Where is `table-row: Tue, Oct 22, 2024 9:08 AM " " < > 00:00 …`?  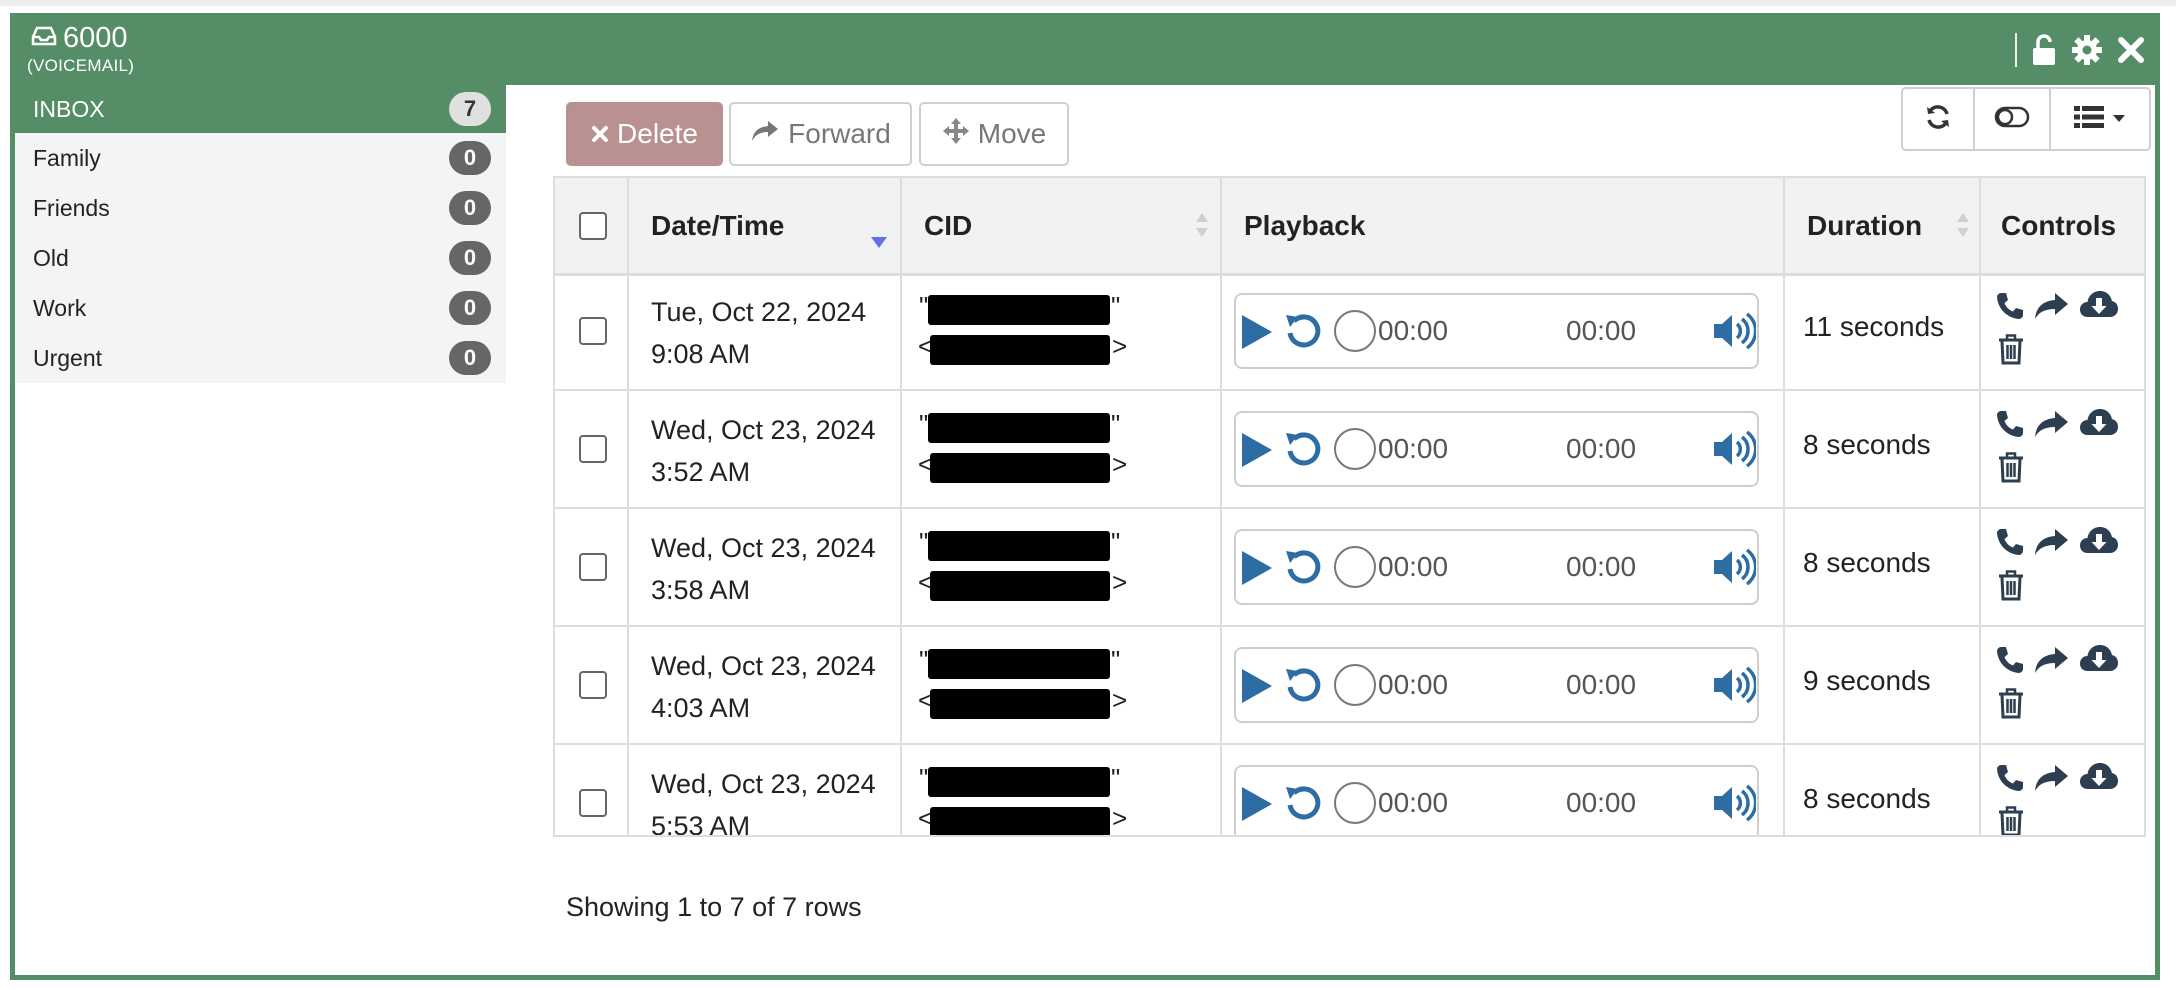
table-row: Tue, Oct 22, 2024 9:08 AM " " < > 00:00 … is located at coordinates (1349, 332).